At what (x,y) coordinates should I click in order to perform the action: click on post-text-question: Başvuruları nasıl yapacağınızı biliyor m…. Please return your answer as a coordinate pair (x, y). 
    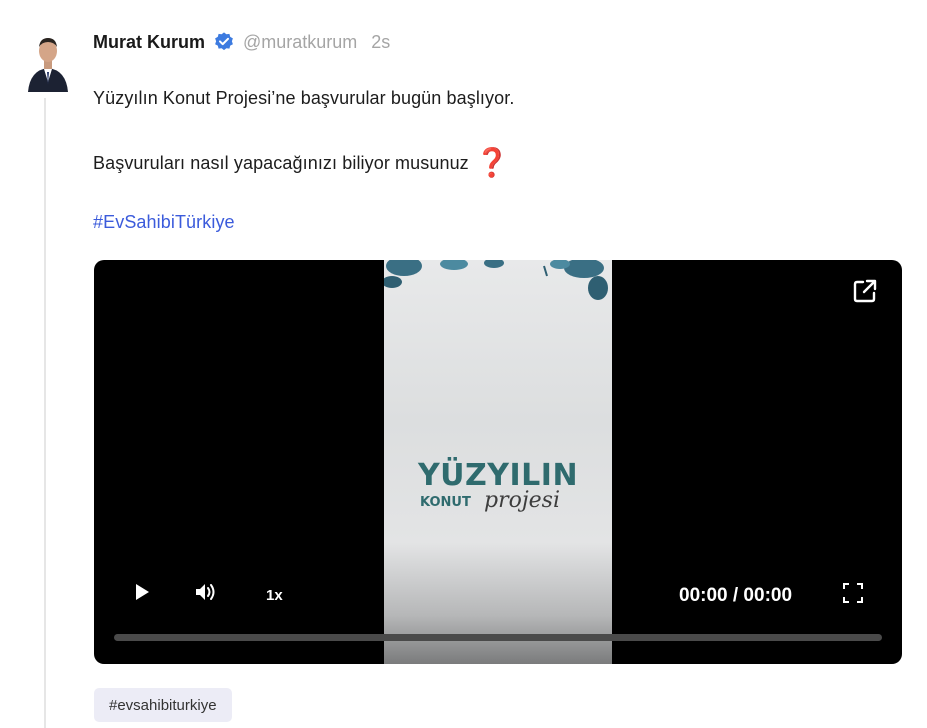
    Looking at the image, I should click on (281, 162).